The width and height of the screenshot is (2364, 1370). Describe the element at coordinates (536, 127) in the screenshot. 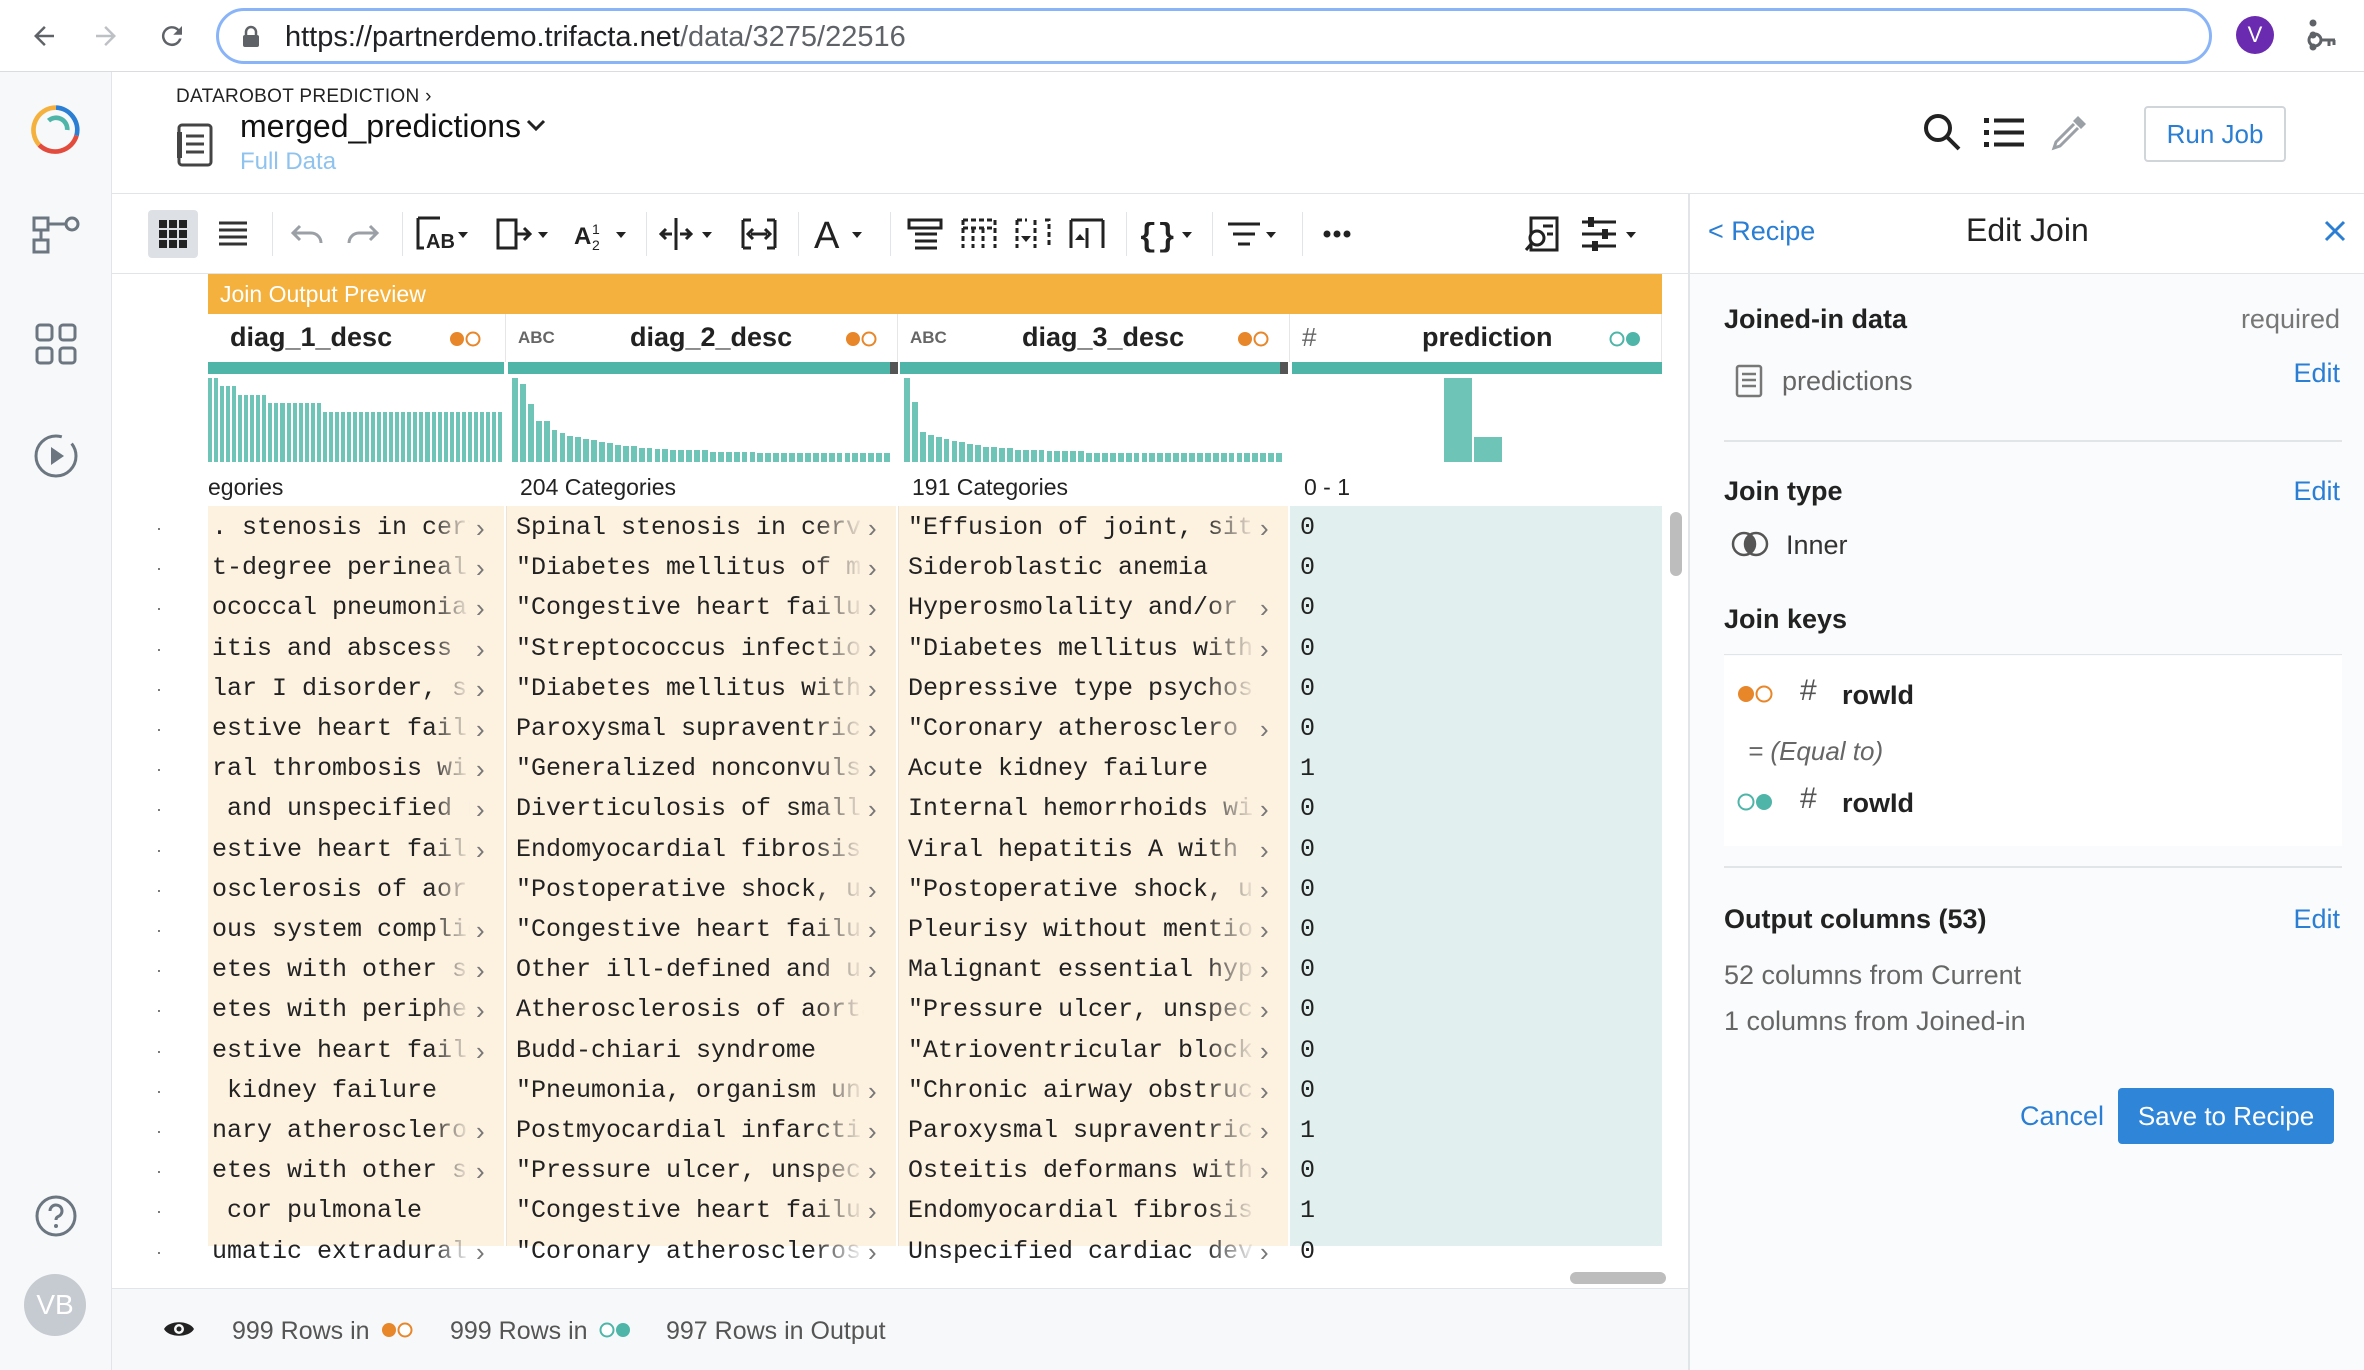

I see `chevron-down-icon` at that location.